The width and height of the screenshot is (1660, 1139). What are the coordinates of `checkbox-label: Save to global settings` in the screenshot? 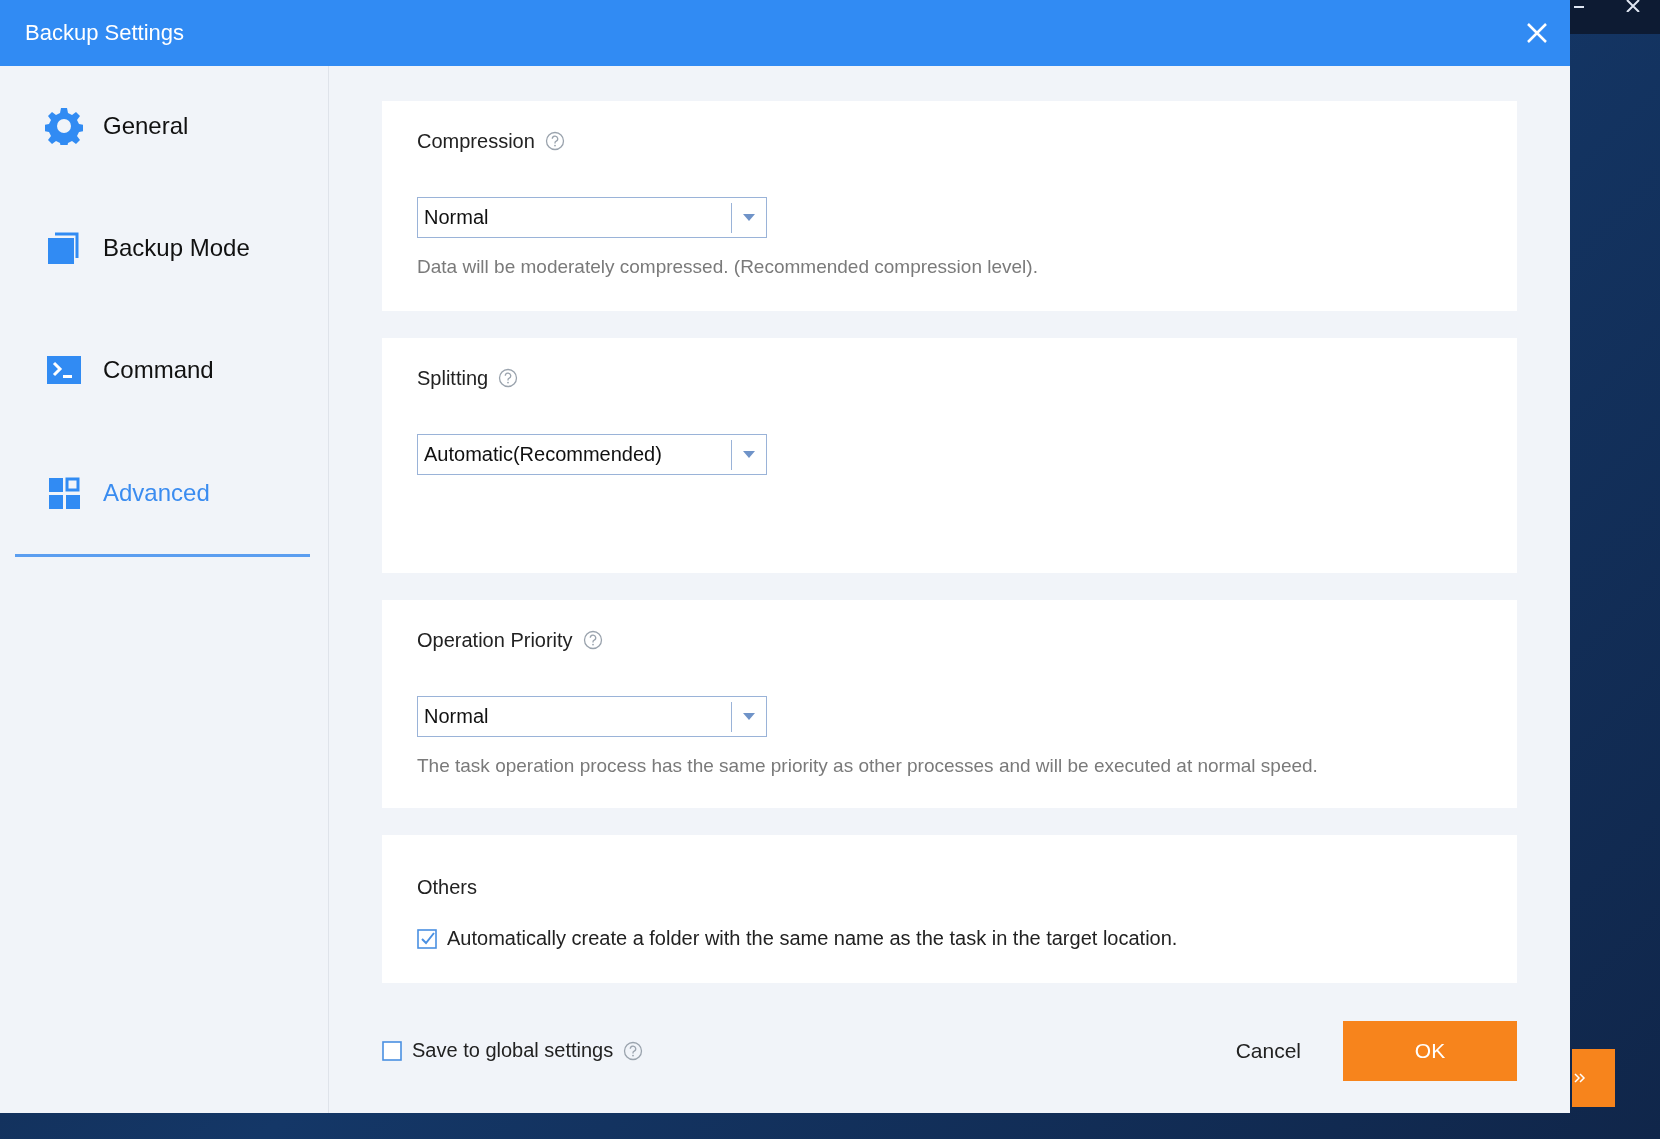 It's located at (513, 1050).